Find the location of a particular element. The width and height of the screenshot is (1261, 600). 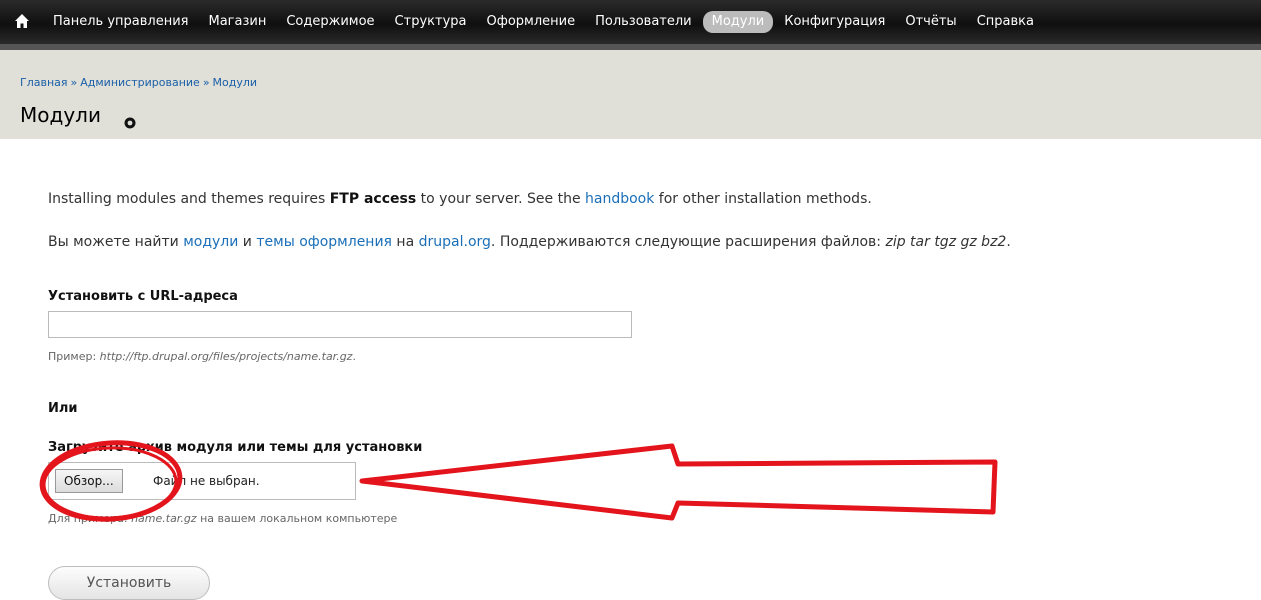

breadcrumb-home: Главная is located at coordinates (44, 82).